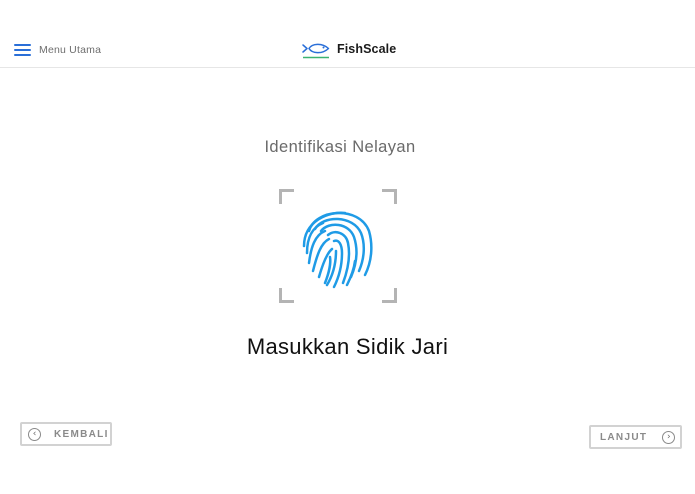 The width and height of the screenshot is (695, 494). I want to click on scan-corner-bottom-left, so click(286, 295).